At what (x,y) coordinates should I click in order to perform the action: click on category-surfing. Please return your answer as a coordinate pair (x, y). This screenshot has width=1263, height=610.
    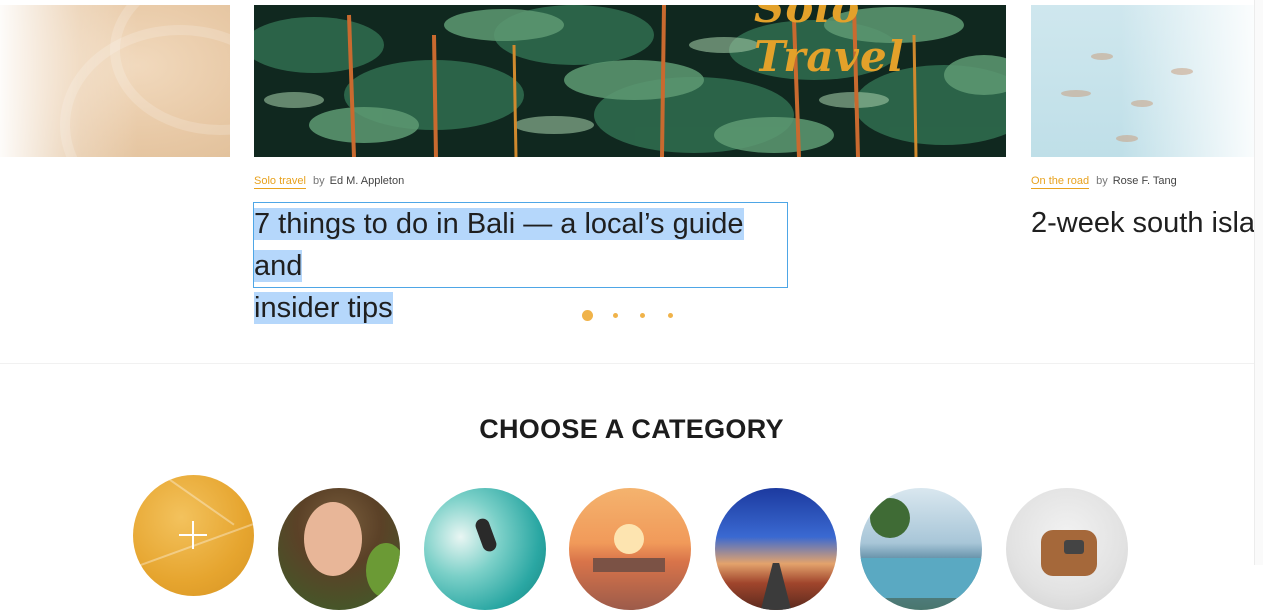
    Looking at the image, I should click on (485, 549).